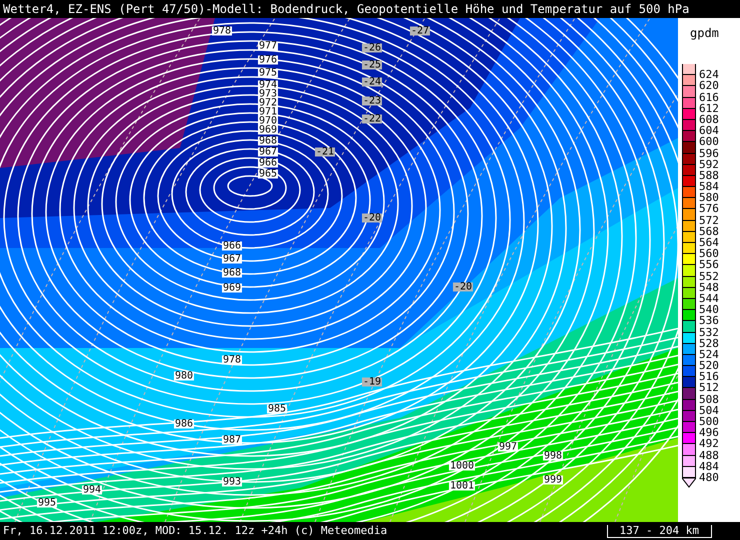 The image size is (740, 540). Describe the element at coordinates (709, 198) in the screenshot. I see `legend-value: 580` at that location.